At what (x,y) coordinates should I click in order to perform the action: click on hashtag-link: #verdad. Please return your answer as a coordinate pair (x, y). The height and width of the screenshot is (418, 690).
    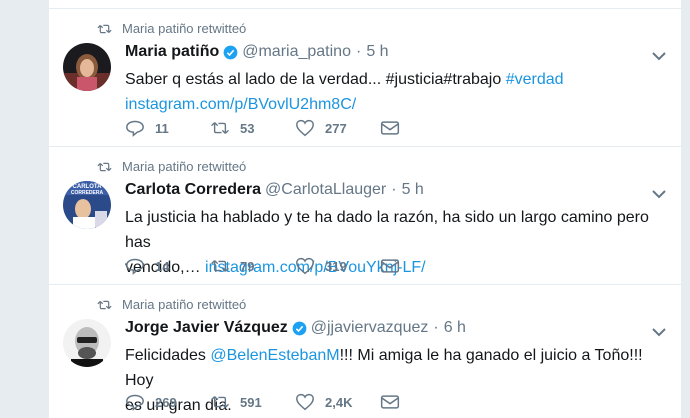
    Looking at the image, I should click on (535, 79).